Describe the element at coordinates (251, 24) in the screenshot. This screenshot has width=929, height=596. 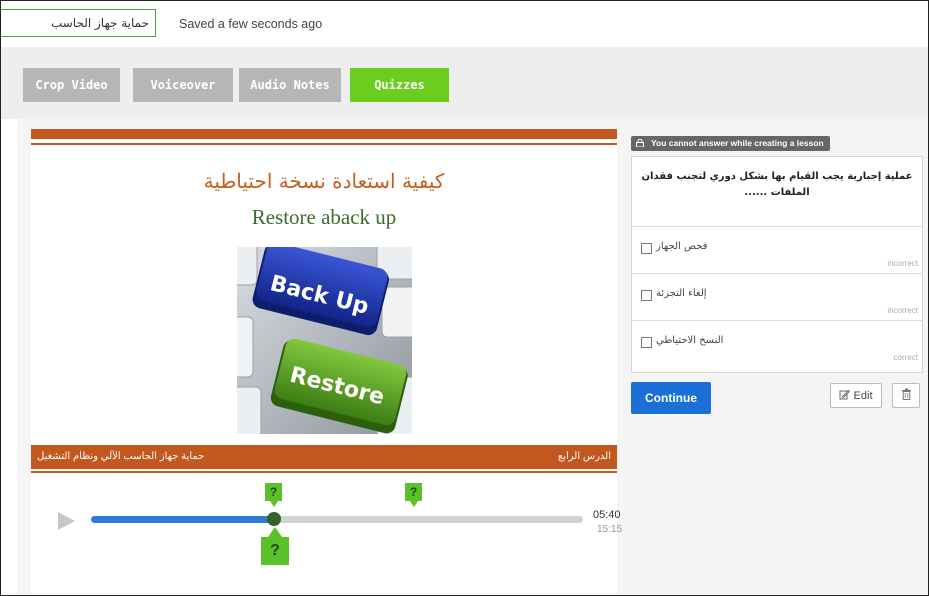
I see `save-status: Saved a few seconds ago` at that location.